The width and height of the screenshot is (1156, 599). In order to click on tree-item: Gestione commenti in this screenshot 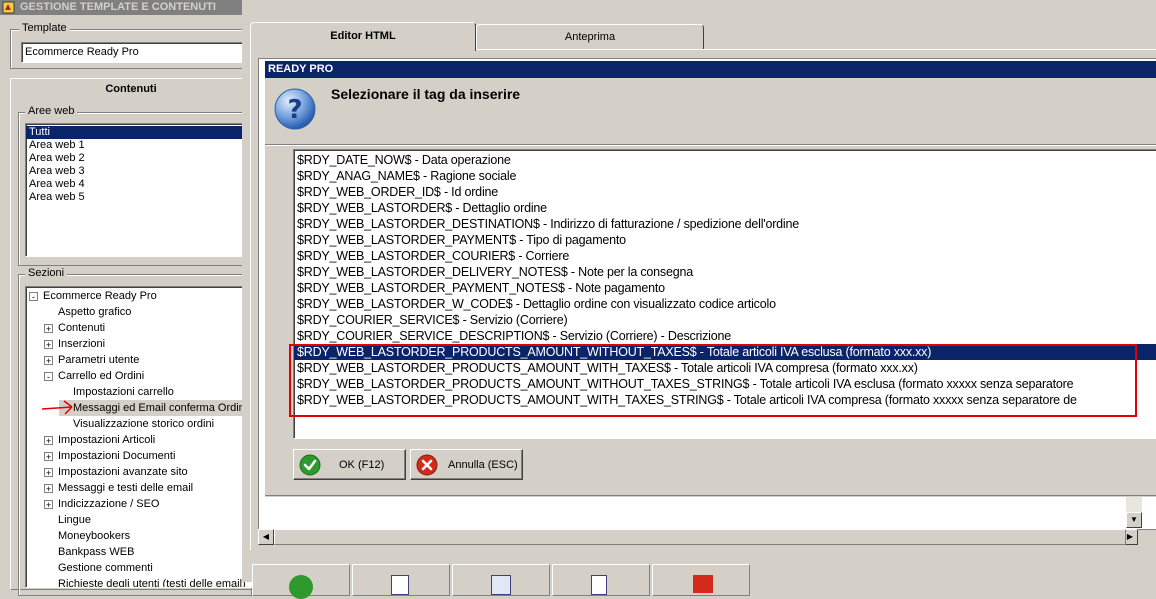, I will do `click(98, 568)`.